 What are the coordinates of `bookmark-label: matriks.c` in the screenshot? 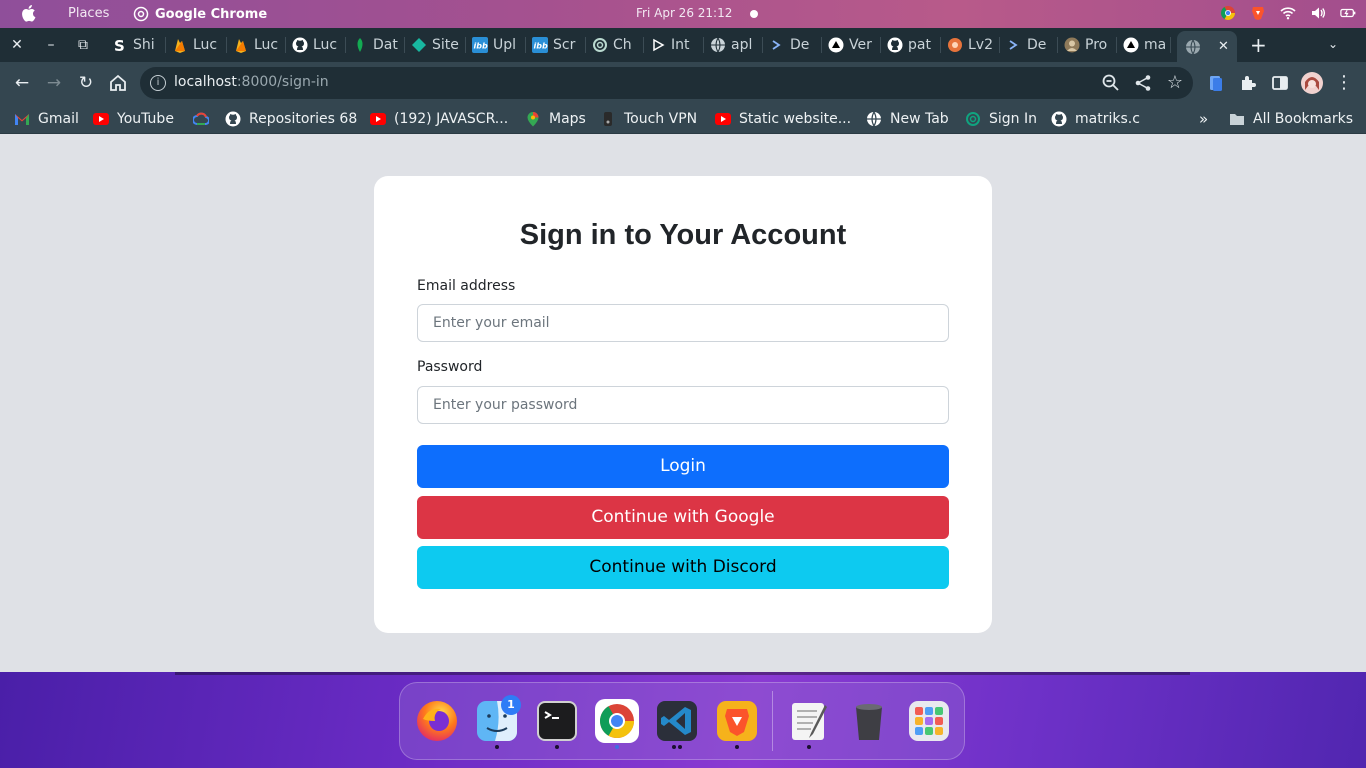 It's located at (1107, 119).